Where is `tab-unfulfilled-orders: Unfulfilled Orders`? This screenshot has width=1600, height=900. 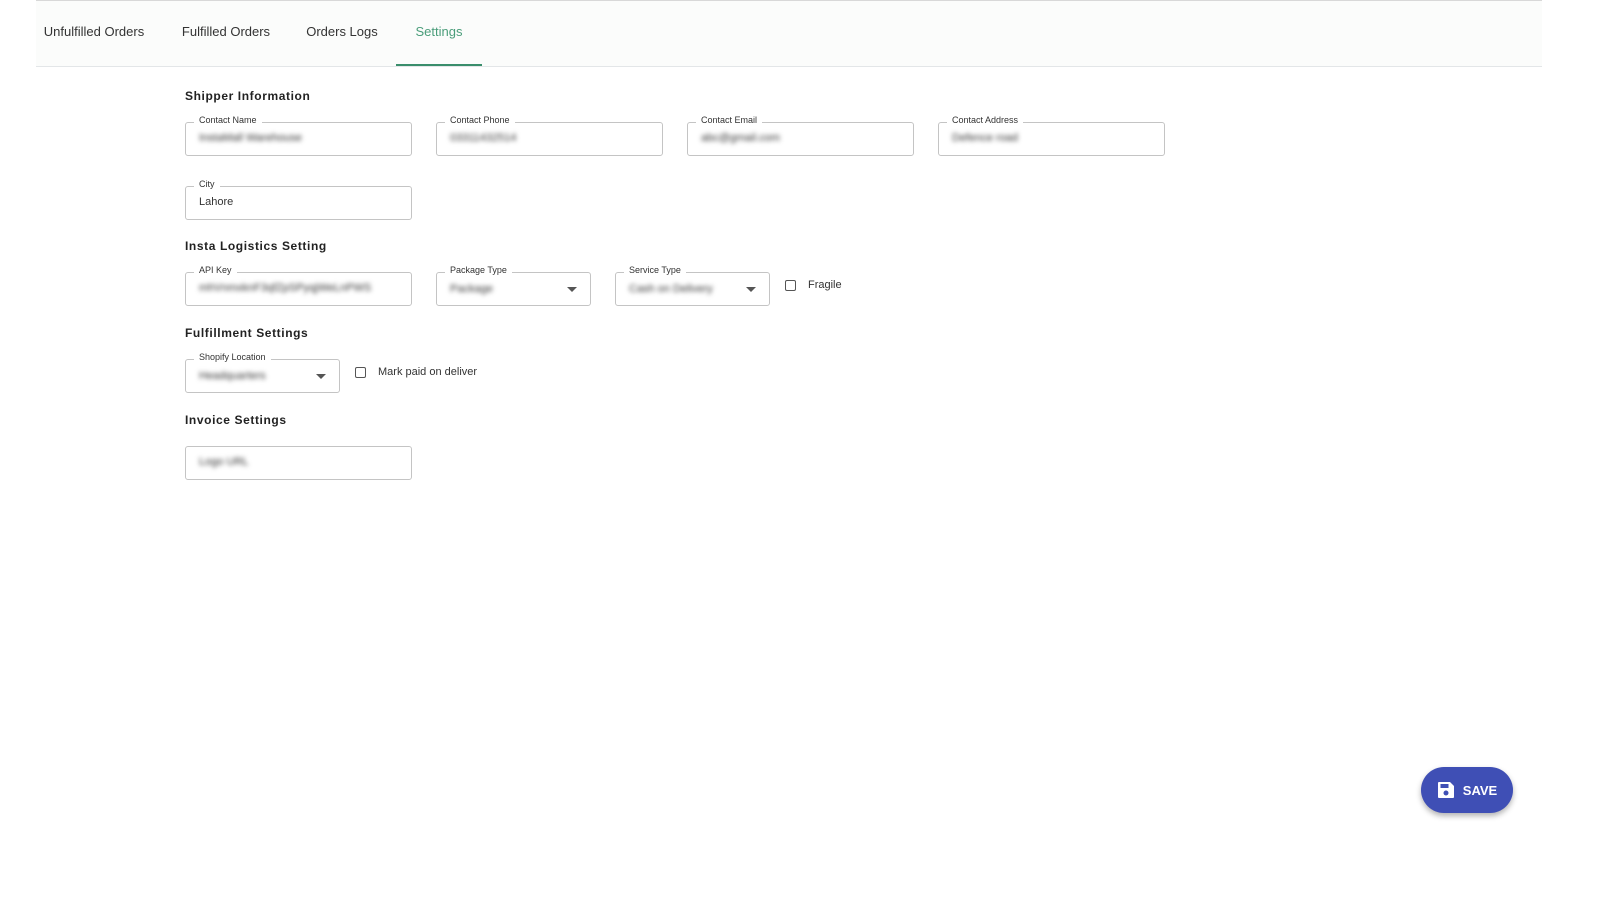 tab-unfulfilled-orders: Unfulfilled Orders is located at coordinates (94, 33).